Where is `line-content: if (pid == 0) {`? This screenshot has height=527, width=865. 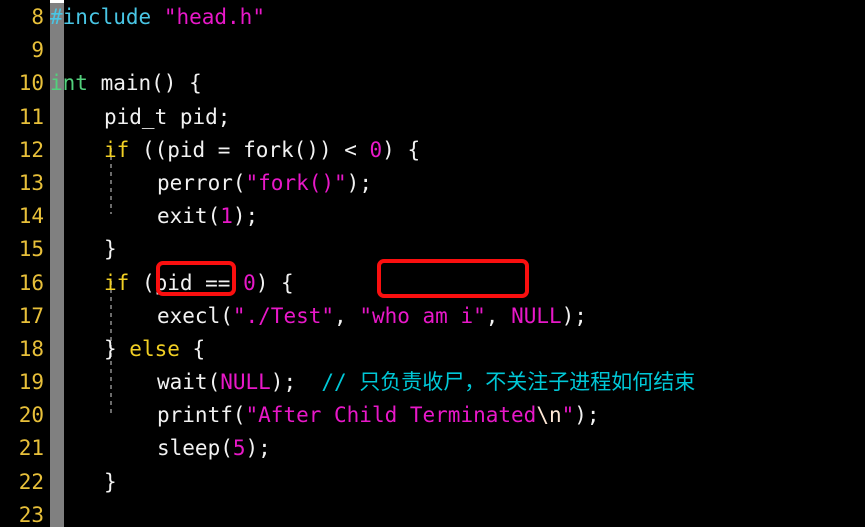
line-content: if (pid == 0) { is located at coordinates (199, 283).